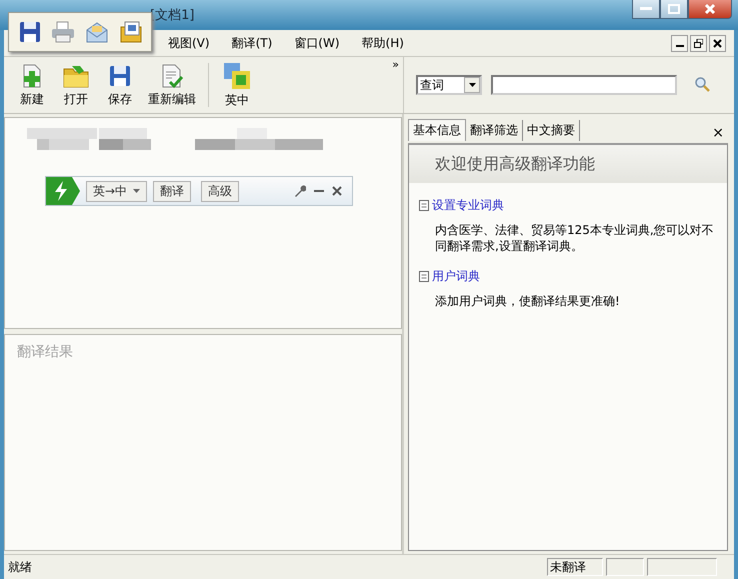 Image resolution: width=738 pixels, height=579 pixels. I want to click on toolbar-button: 英中, so click(237, 85).